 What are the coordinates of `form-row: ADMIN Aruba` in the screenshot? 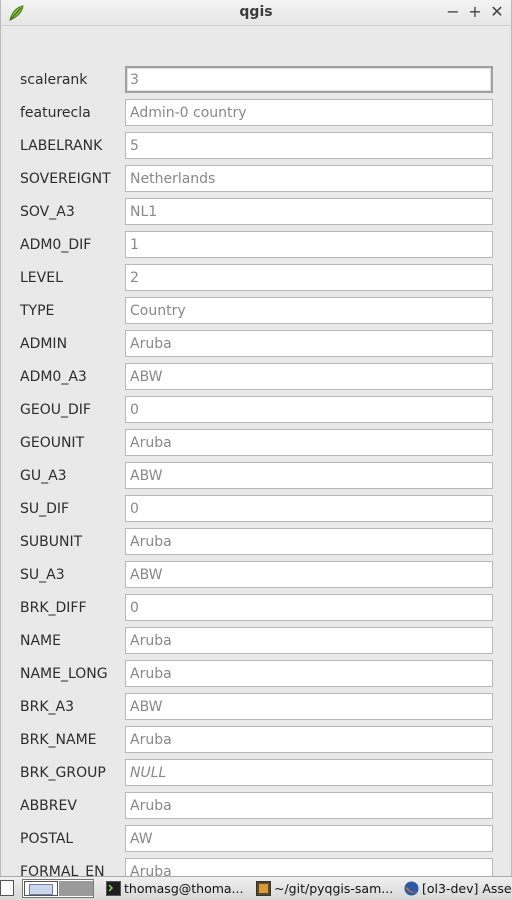 It's located at (256, 345).